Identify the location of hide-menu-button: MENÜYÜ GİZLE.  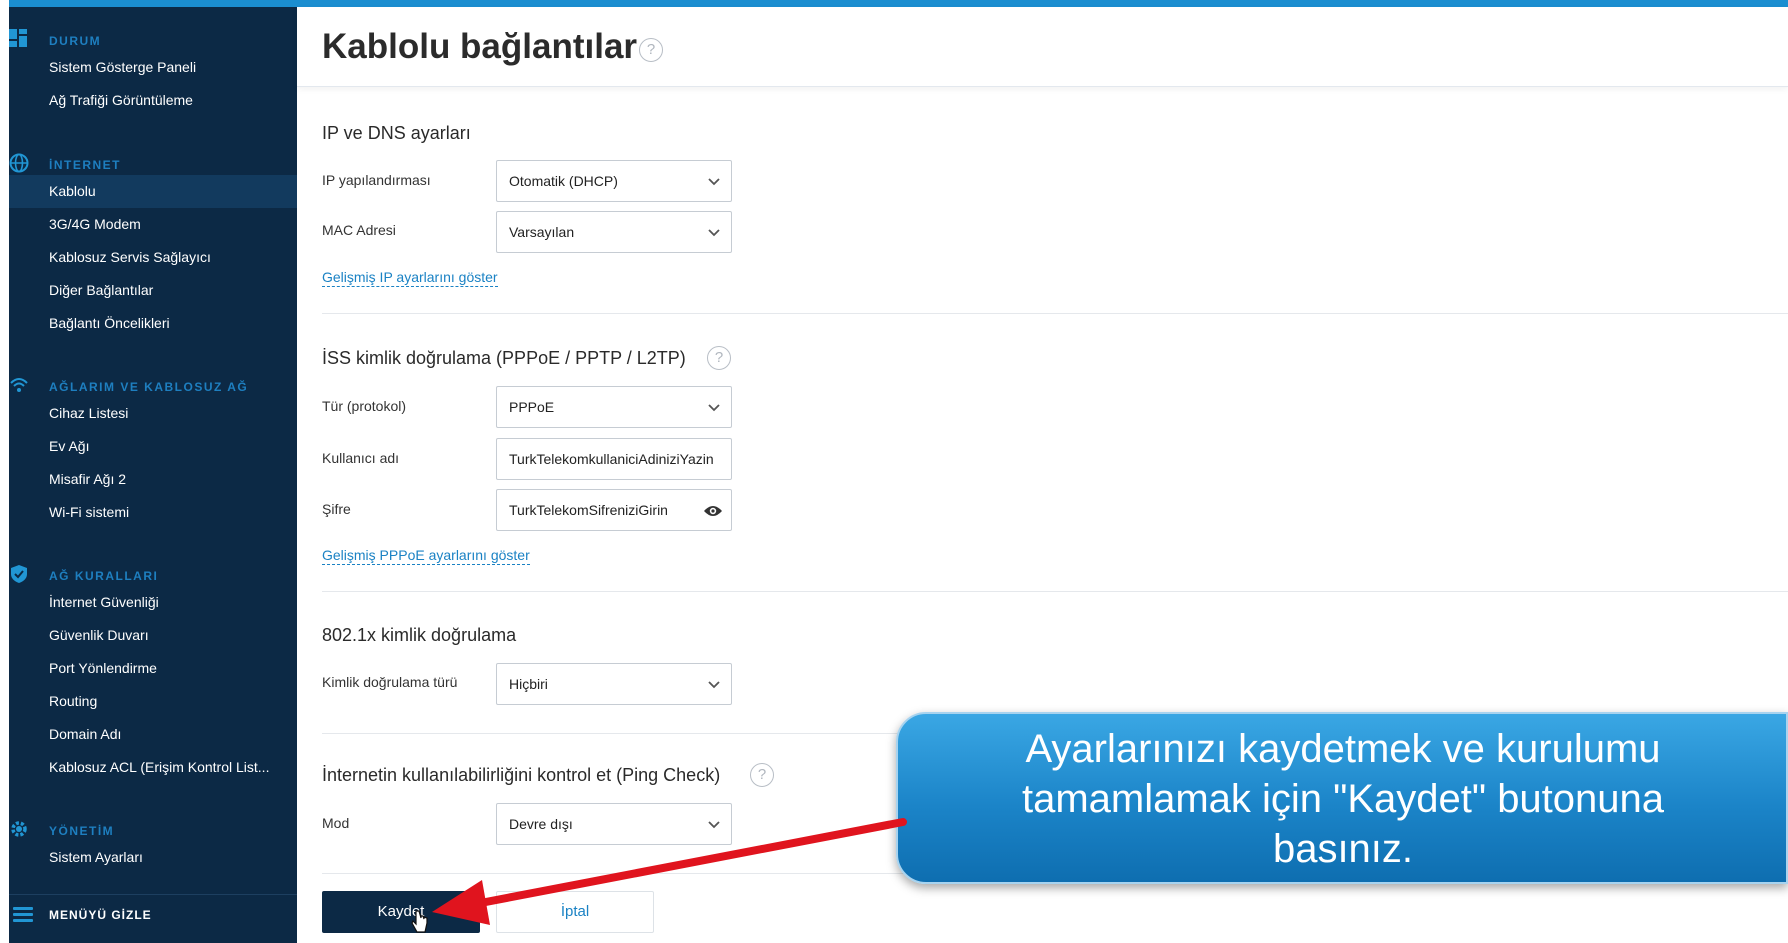
(153, 914).